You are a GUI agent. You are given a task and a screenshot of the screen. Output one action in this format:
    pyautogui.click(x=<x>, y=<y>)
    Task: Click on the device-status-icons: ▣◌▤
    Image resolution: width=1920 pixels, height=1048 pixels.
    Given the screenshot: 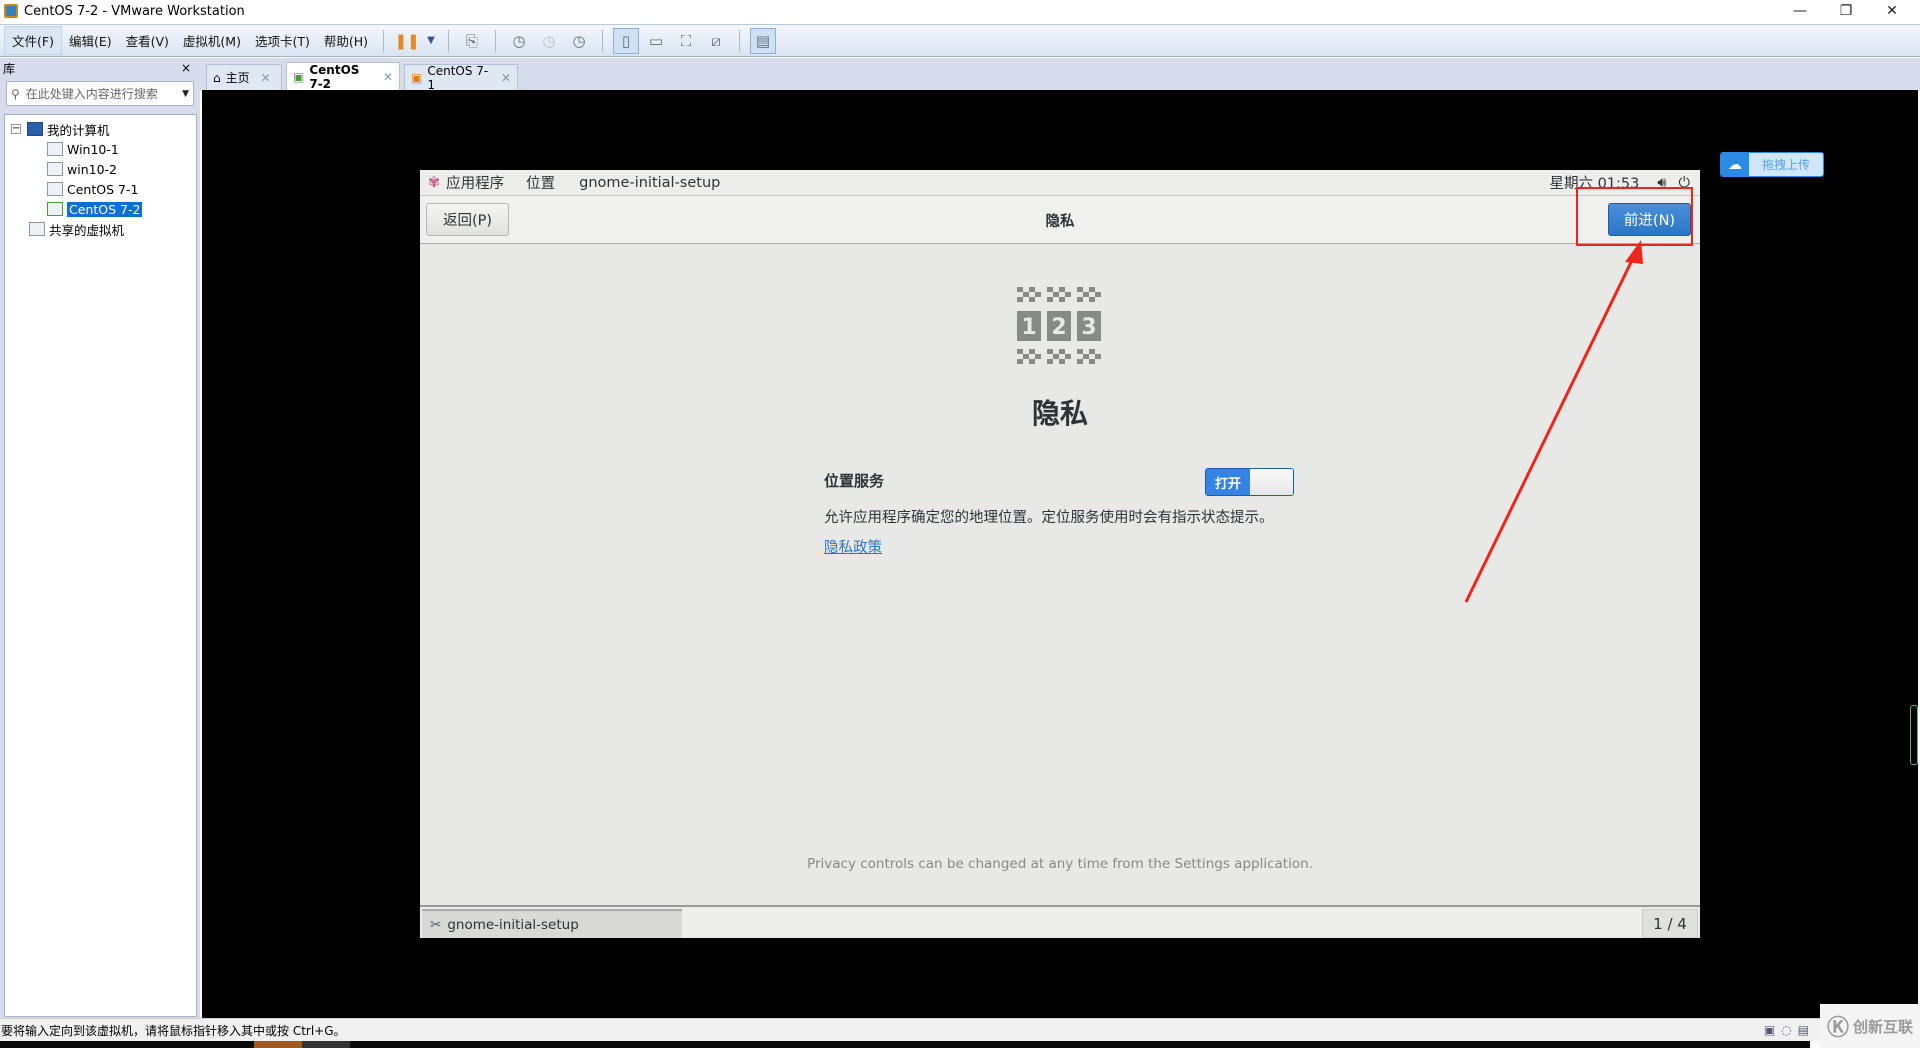 What is the action you would take?
    pyautogui.click(x=1789, y=1030)
    